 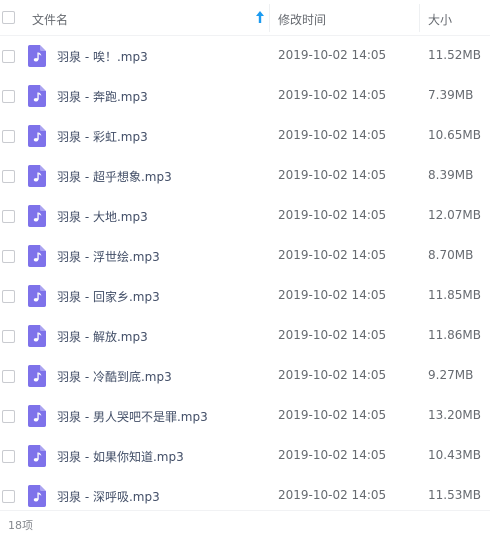 I want to click on file-size: 11.53MB, so click(x=454, y=495).